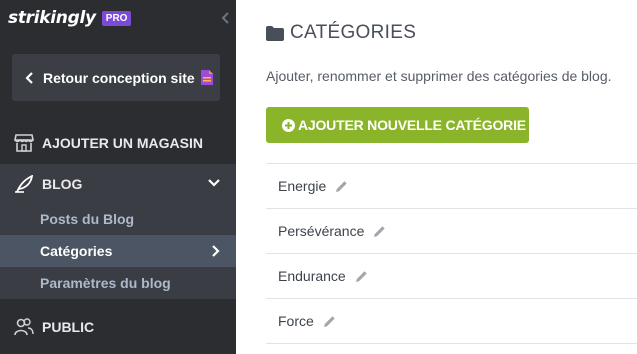 This screenshot has height=354, width=637. What do you see at coordinates (24, 184) in the screenshot?
I see `feather-icon` at bounding box center [24, 184].